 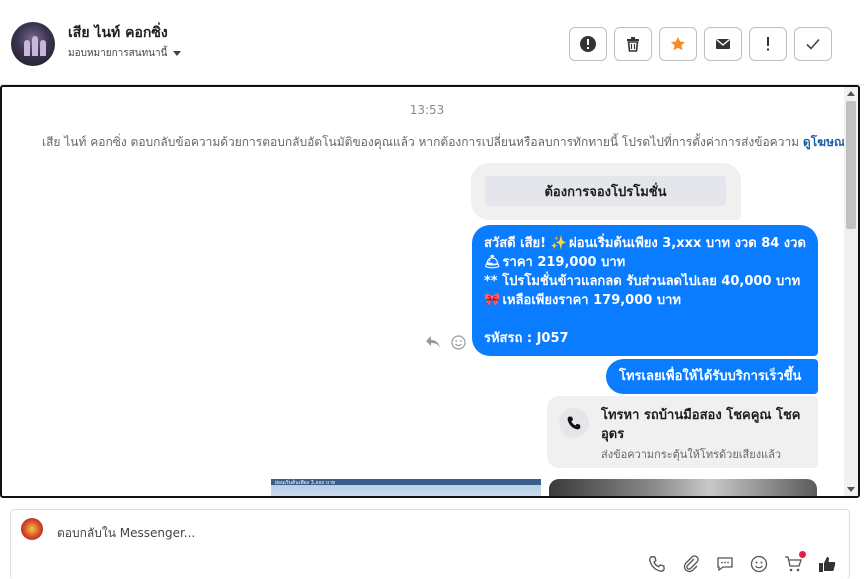 I want to click on saved-replies-icon, so click(x=725, y=564).